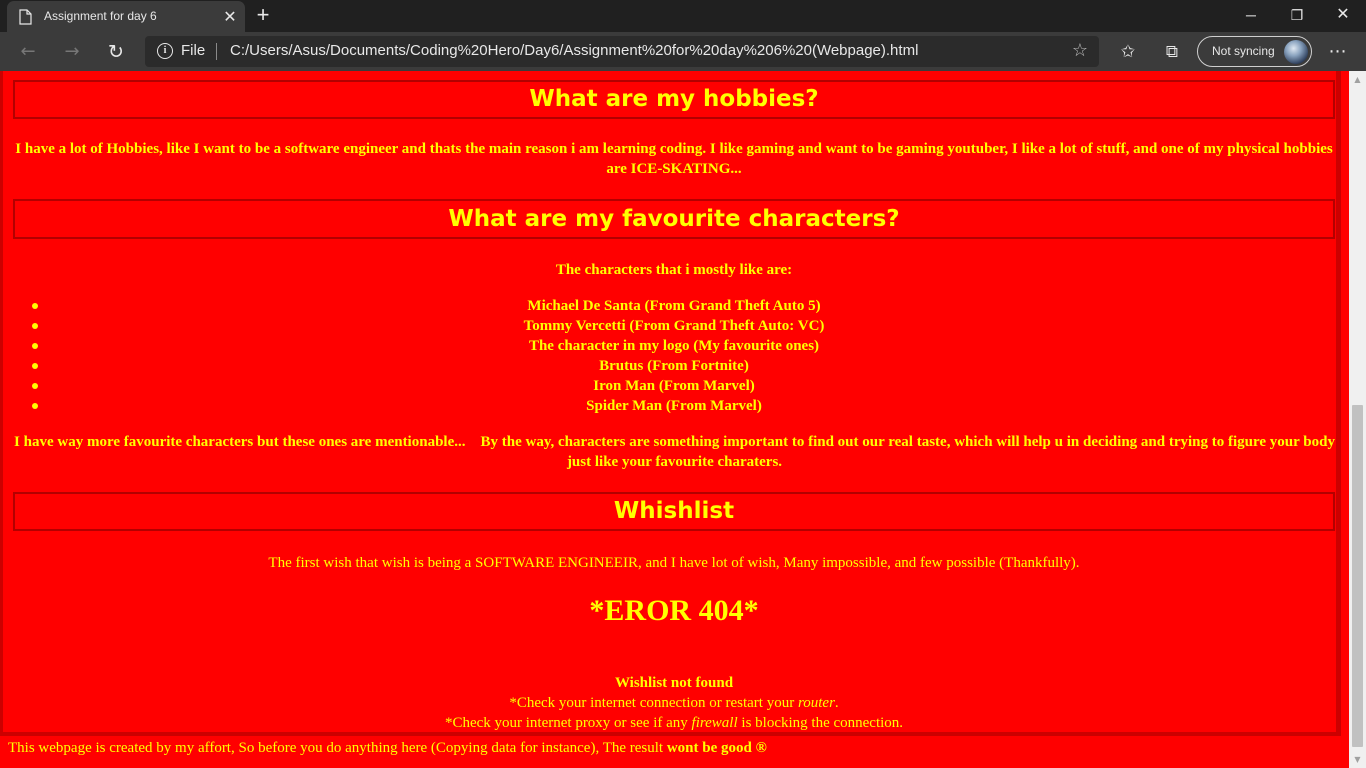 The image size is (1366, 768). What do you see at coordinates (836, 703) in the screenshot?
I see `check1-suffix: .` at bounding box center [836, 703].